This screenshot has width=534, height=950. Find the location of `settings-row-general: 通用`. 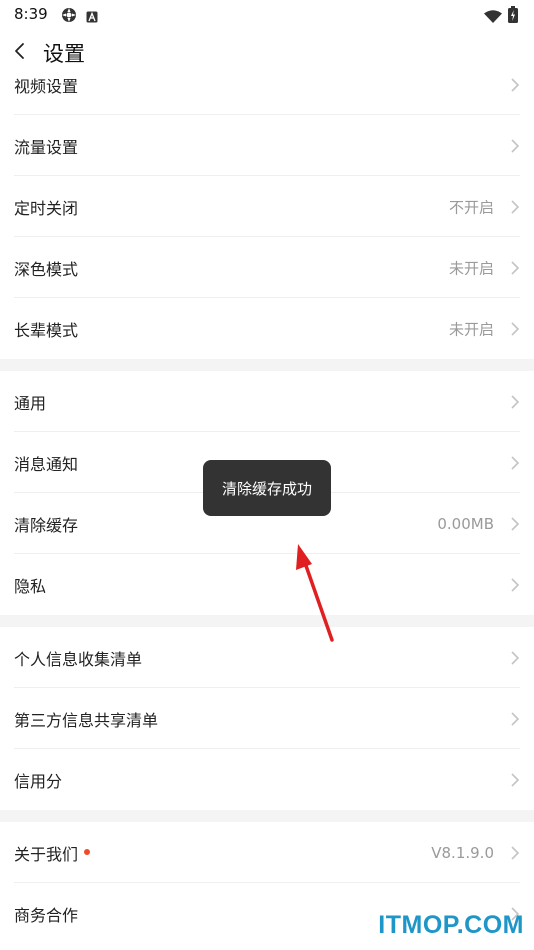

settings-row-general: 通用 is located at coordinates (267, 401).